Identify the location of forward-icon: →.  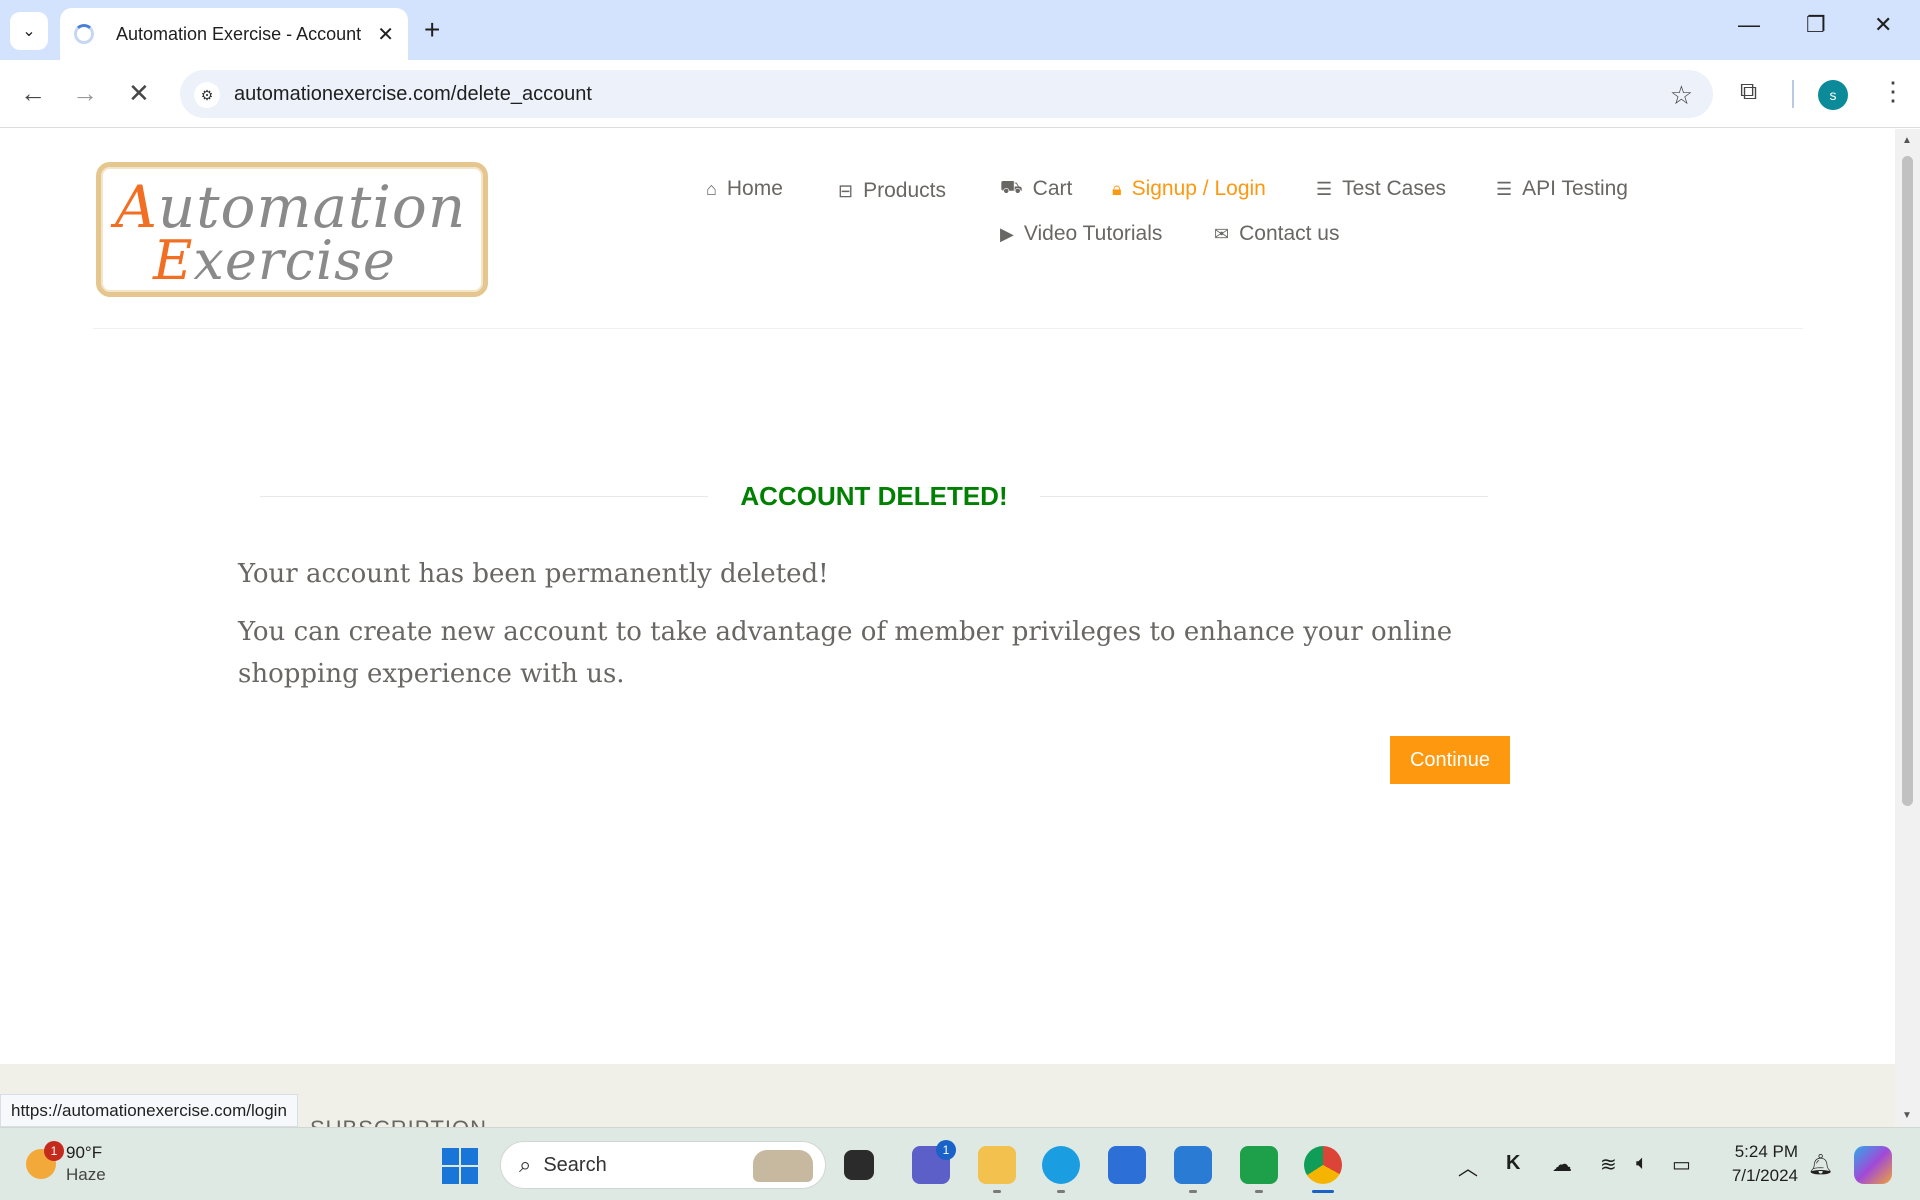
(85, 93).